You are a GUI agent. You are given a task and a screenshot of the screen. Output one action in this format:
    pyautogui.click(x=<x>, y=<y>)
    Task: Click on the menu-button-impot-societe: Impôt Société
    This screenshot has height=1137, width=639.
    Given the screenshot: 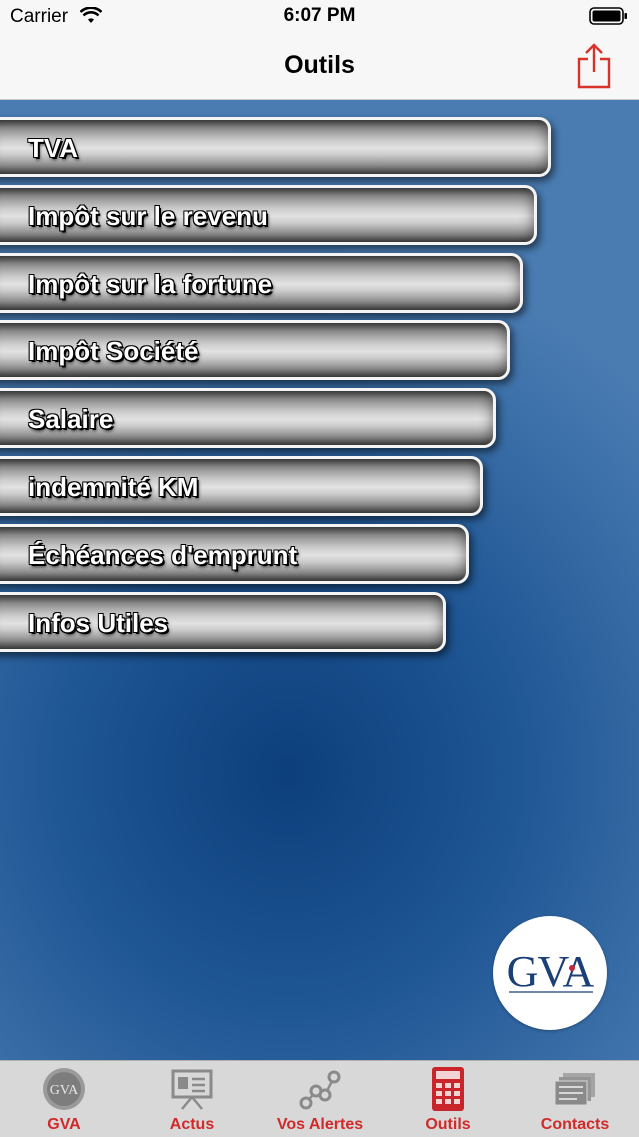 What is the action you would take?
    pyautogui.click(x=255, y=350)
    